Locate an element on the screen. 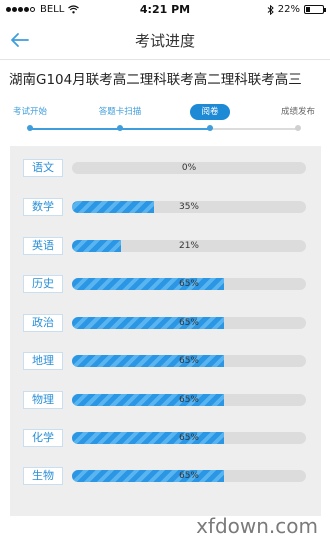 The image size is (330, 550). step-grading: 阅卷 is located at coordinates (210, 117).